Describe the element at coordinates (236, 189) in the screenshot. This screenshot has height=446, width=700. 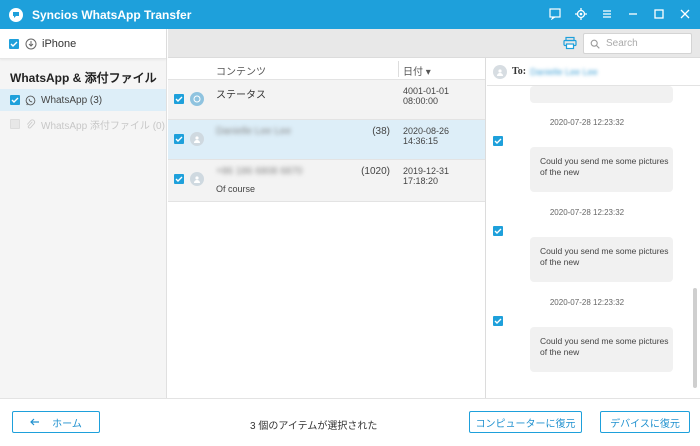
I see `row-preview: Of course` at that location.